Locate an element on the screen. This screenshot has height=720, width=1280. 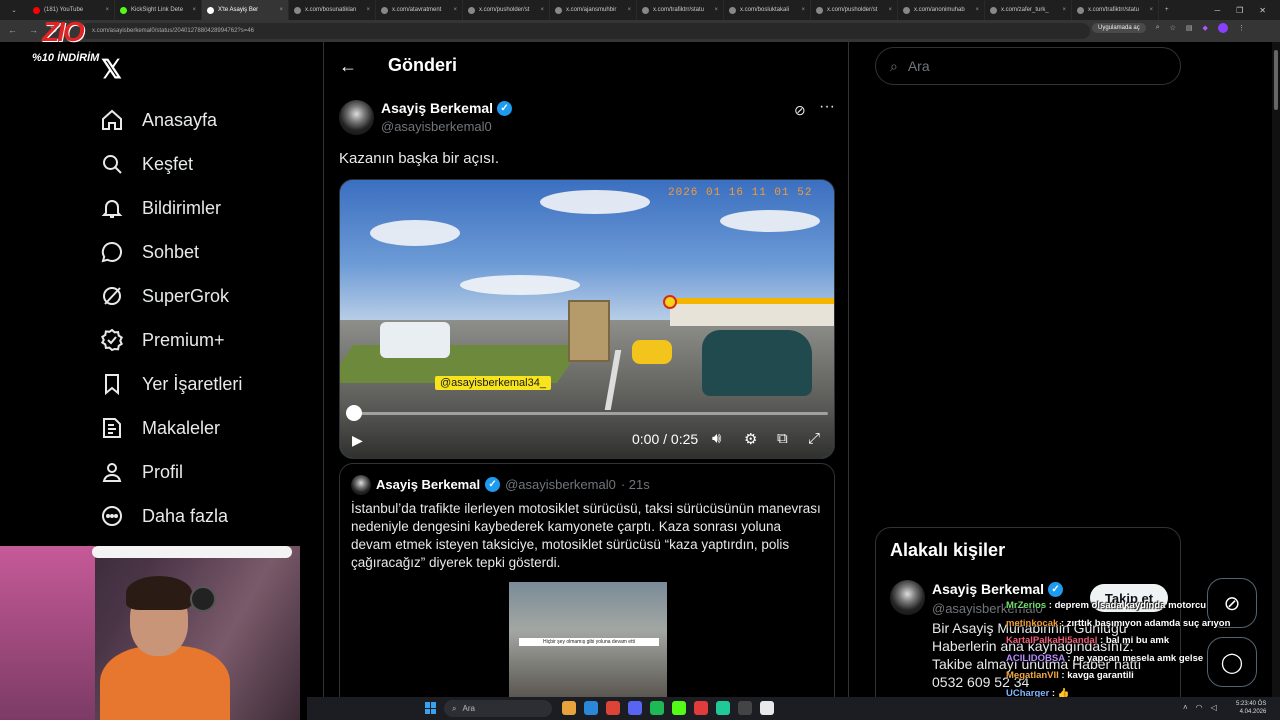
sidebar-item-notifications: Bildirimler is located at coordinates (171, 208).